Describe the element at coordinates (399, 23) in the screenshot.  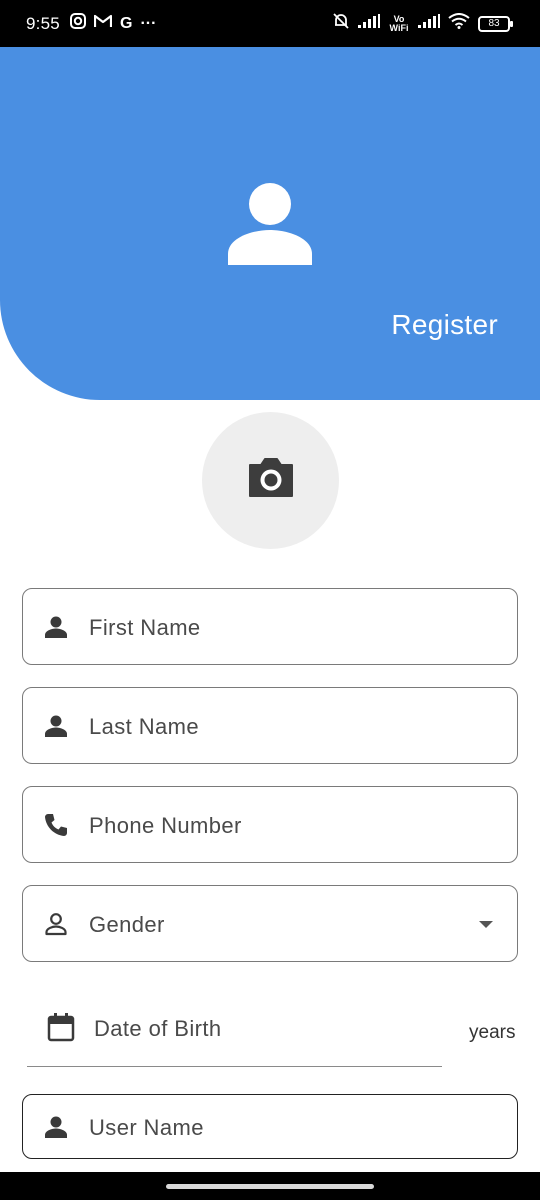
I see `vowifi-icon: Vo WiFi` at that location.